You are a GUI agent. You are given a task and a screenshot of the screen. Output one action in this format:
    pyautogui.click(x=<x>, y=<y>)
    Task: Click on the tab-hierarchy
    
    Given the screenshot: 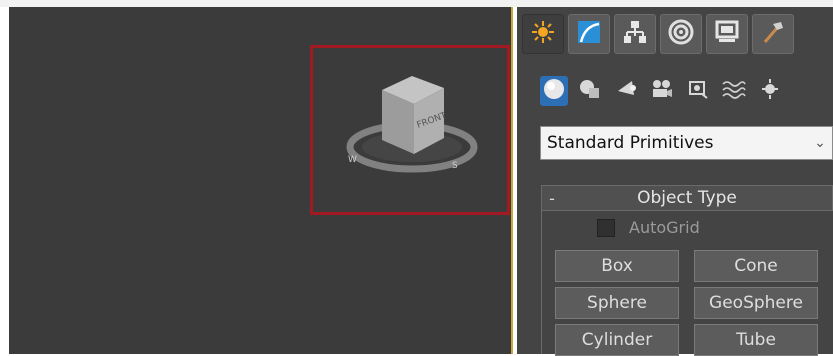 What is the action you would take?
    pyautogui.click(x=635, y=34)
    